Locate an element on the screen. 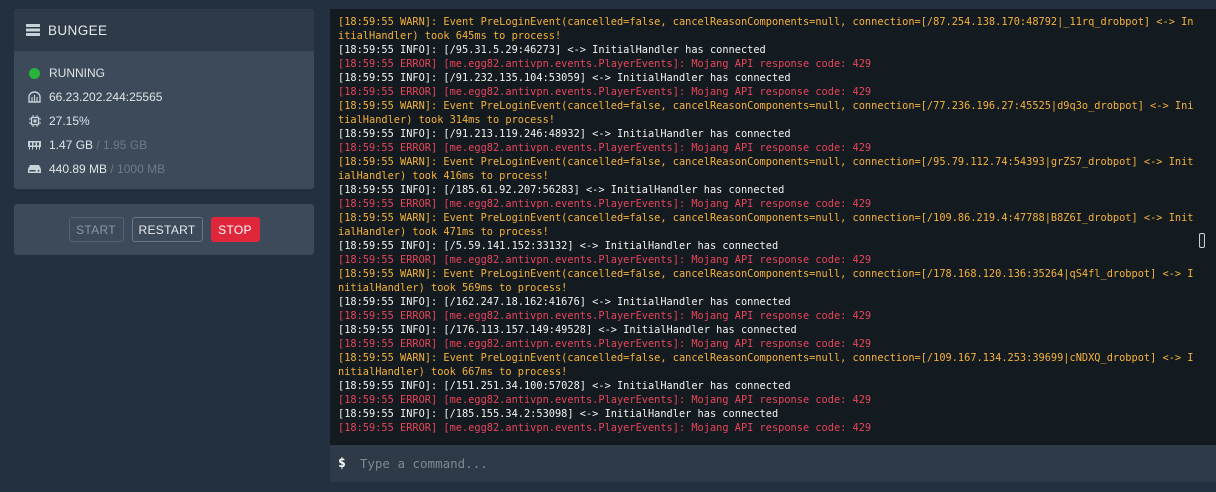 Image resolution: width=1216 pixels, height=492 pixels. command-bar: $ is located at coordinates (773, 463).